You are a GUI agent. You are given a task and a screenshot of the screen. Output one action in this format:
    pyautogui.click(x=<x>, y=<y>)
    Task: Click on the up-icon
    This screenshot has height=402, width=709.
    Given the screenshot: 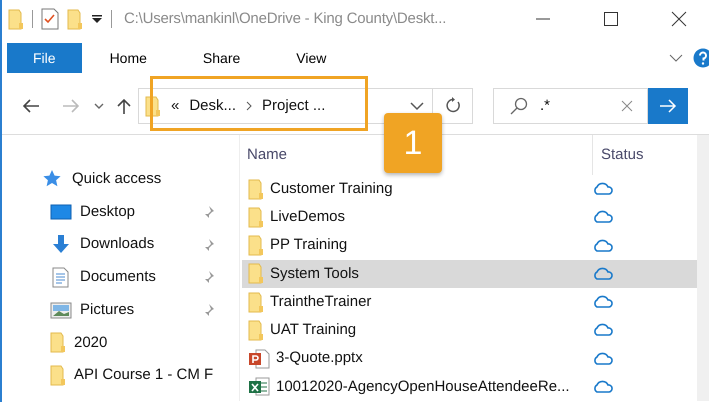 What is the action you would take?
    pyautogui.click(x=124, y=106)
    